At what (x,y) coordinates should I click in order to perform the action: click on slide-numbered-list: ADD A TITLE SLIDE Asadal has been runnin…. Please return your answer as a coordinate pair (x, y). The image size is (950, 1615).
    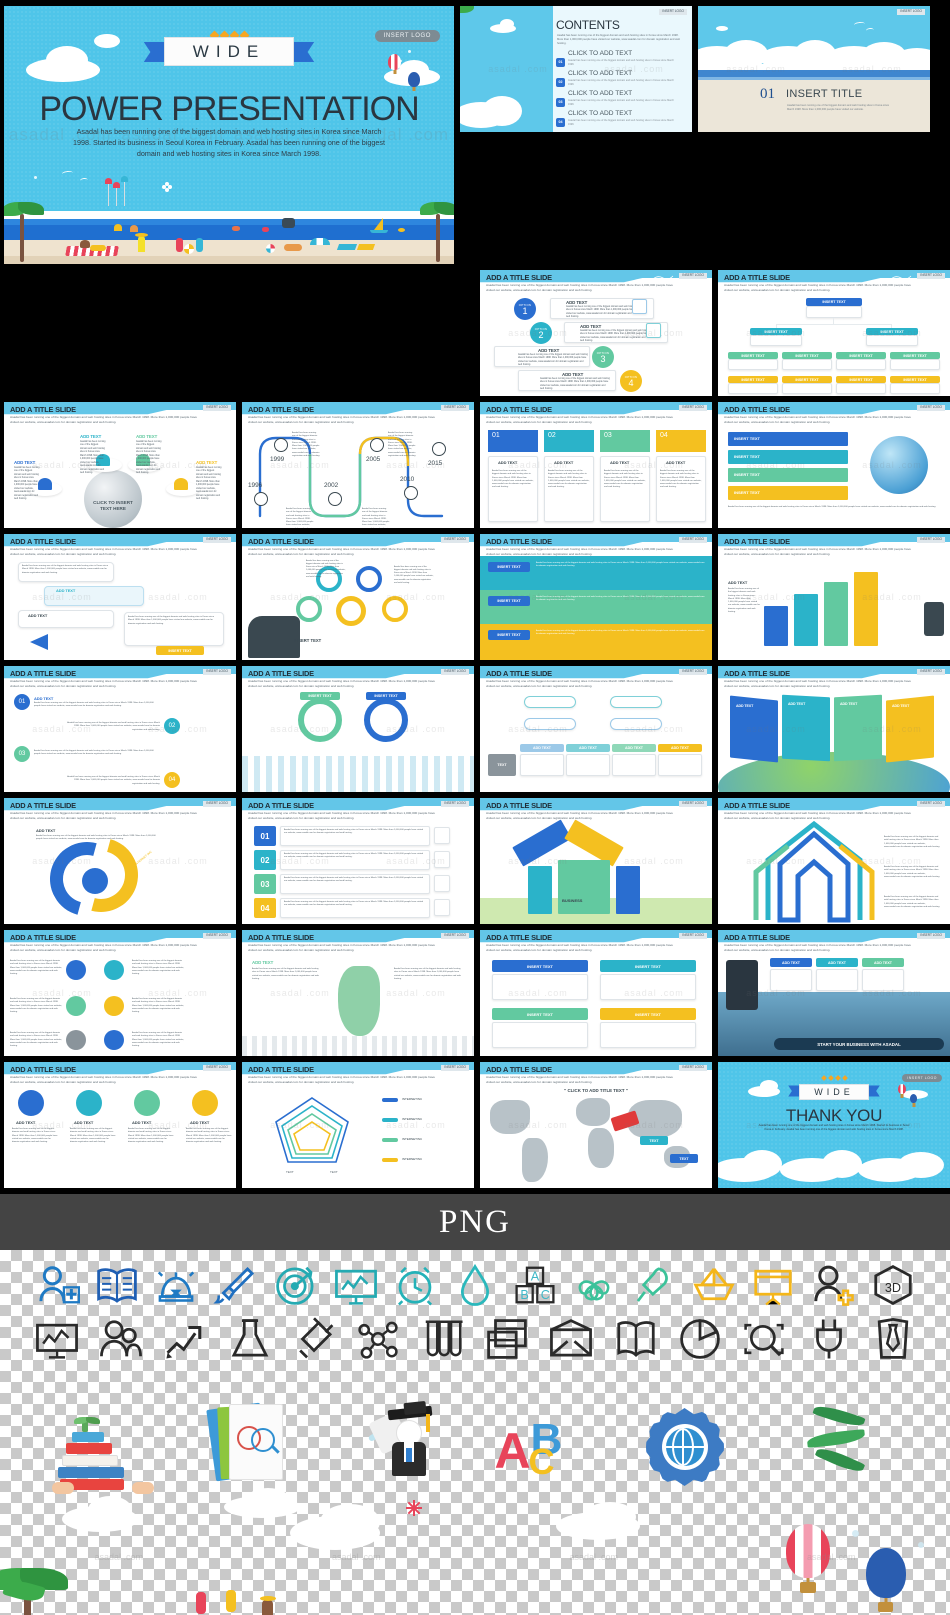
    Looking at the image, I should click on (120, 729).